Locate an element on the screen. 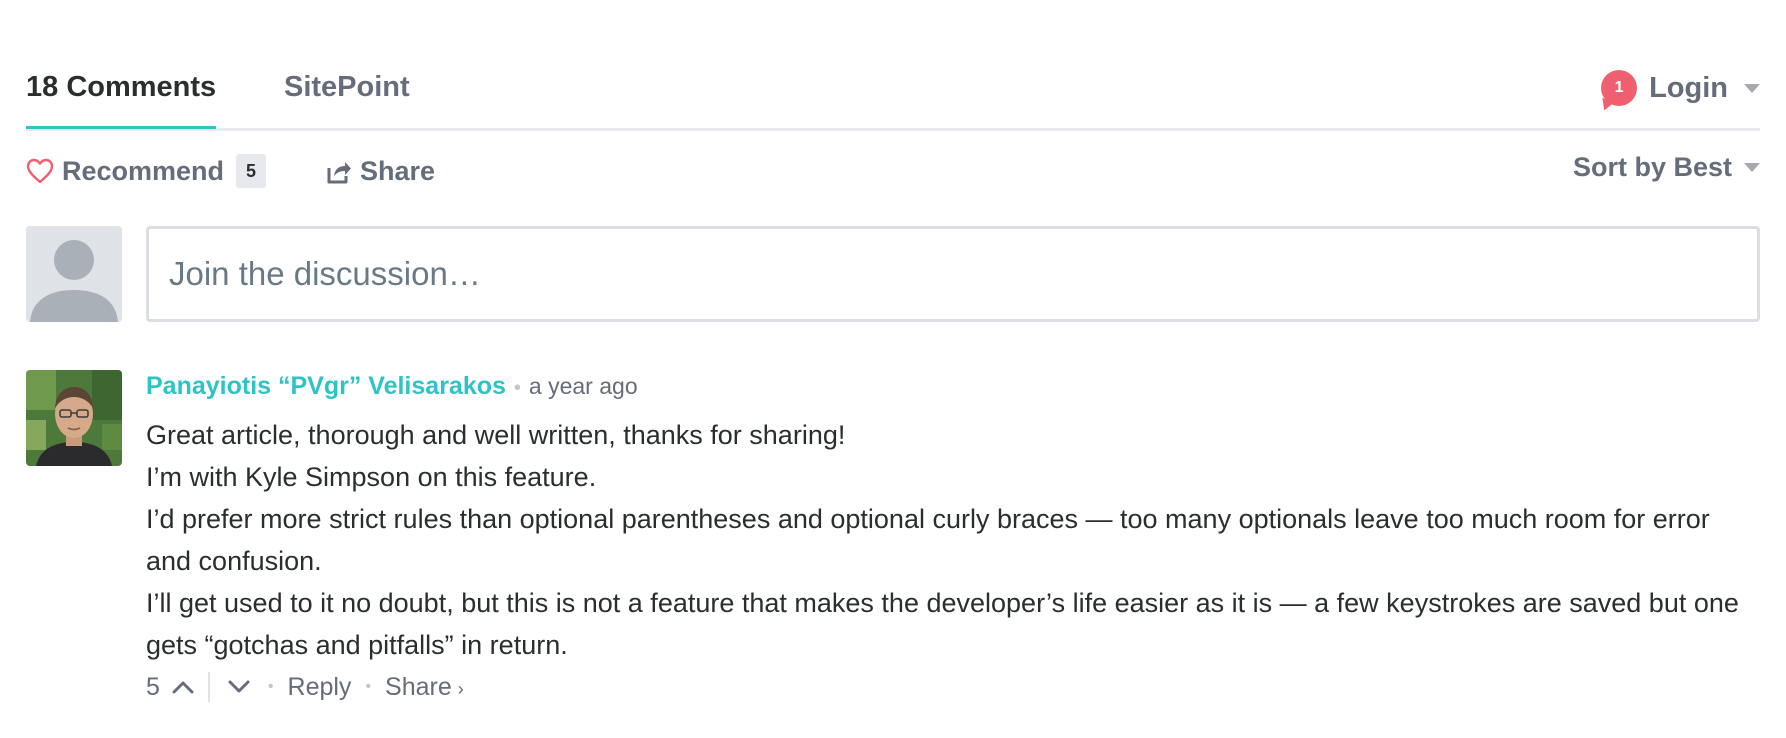  comments-toolbar: Recommend 5 Share Sort by Best is located at coordinates (893, 172).